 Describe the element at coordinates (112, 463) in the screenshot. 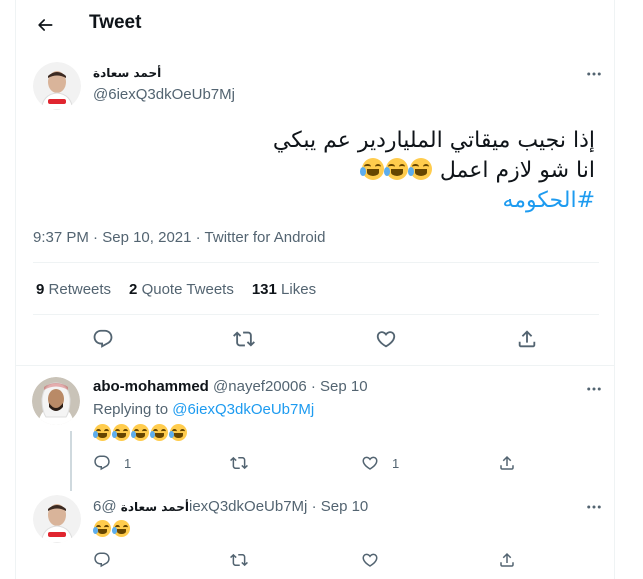

I see `reply-button: 1` at that location.